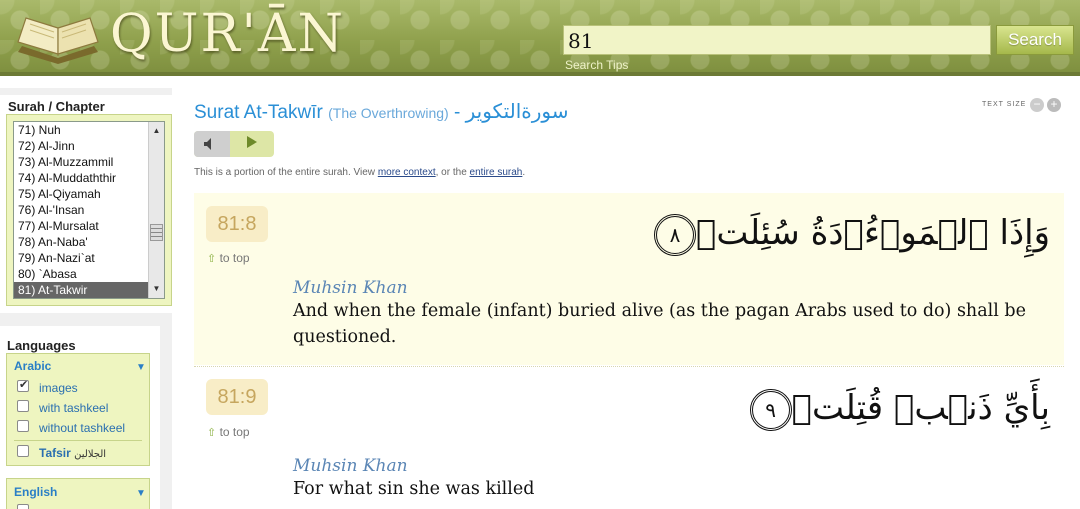 The width and height of the screenshot is (1080, 509). I want to click on verse-reference: 81:8, so click(237, 224).